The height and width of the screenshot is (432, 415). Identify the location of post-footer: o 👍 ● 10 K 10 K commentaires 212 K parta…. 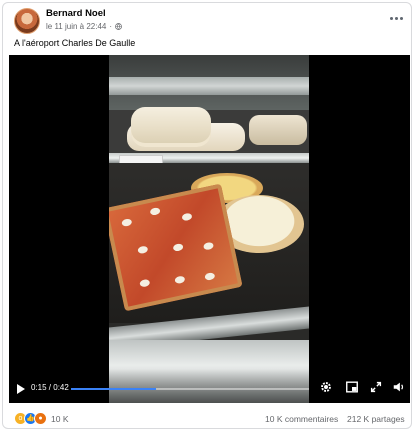
(207, 417).